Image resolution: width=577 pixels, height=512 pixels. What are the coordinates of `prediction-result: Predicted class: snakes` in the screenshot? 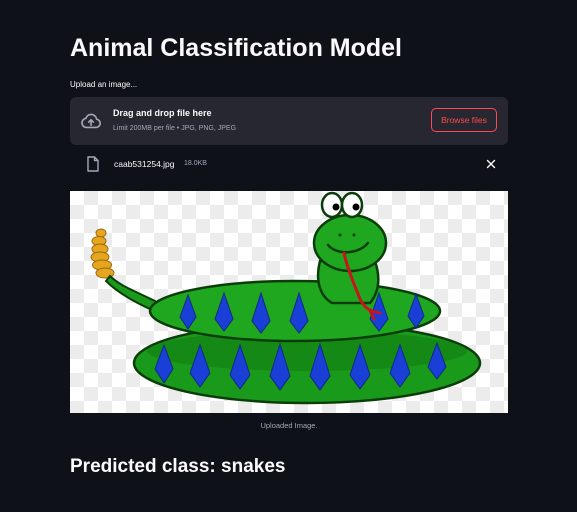 It's located at (178, 466).